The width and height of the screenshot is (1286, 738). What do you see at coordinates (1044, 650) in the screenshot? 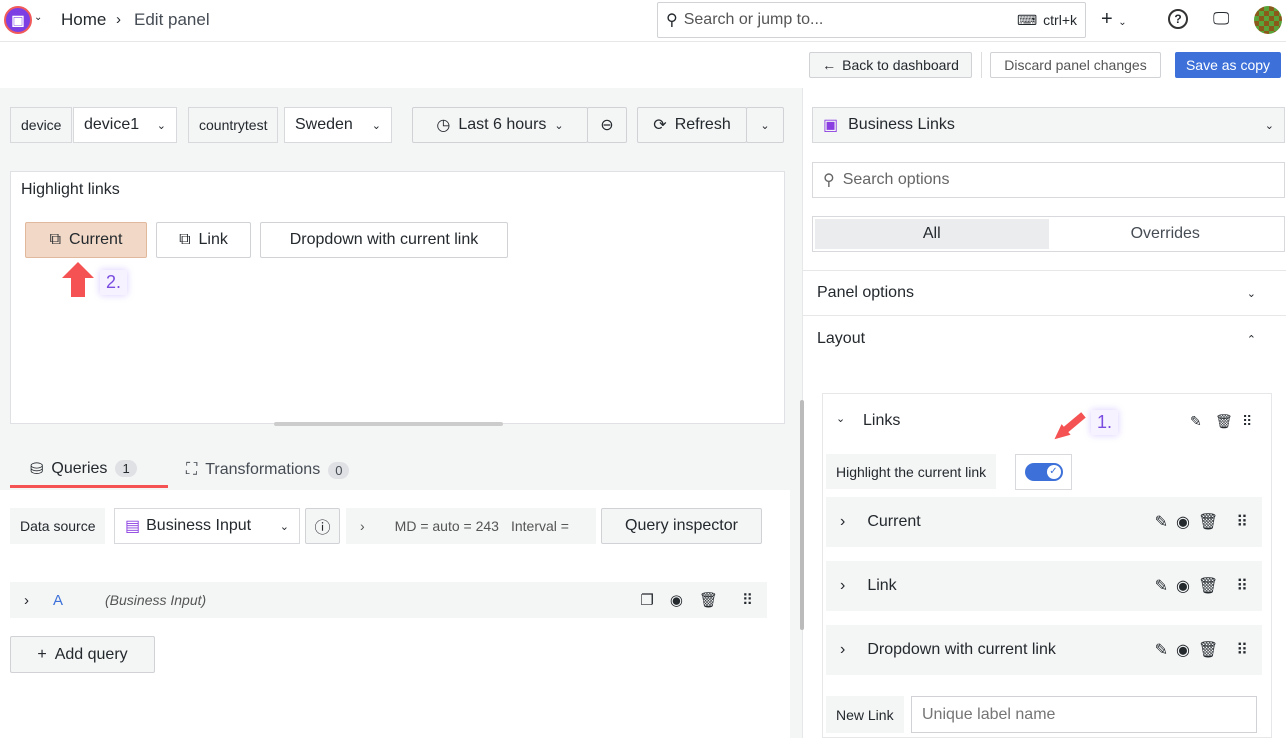
I see `link-item-dropdown: › Dropdown with current link ✎ ◉ 🗑 ⠿` at bounding box center [1044, 650].